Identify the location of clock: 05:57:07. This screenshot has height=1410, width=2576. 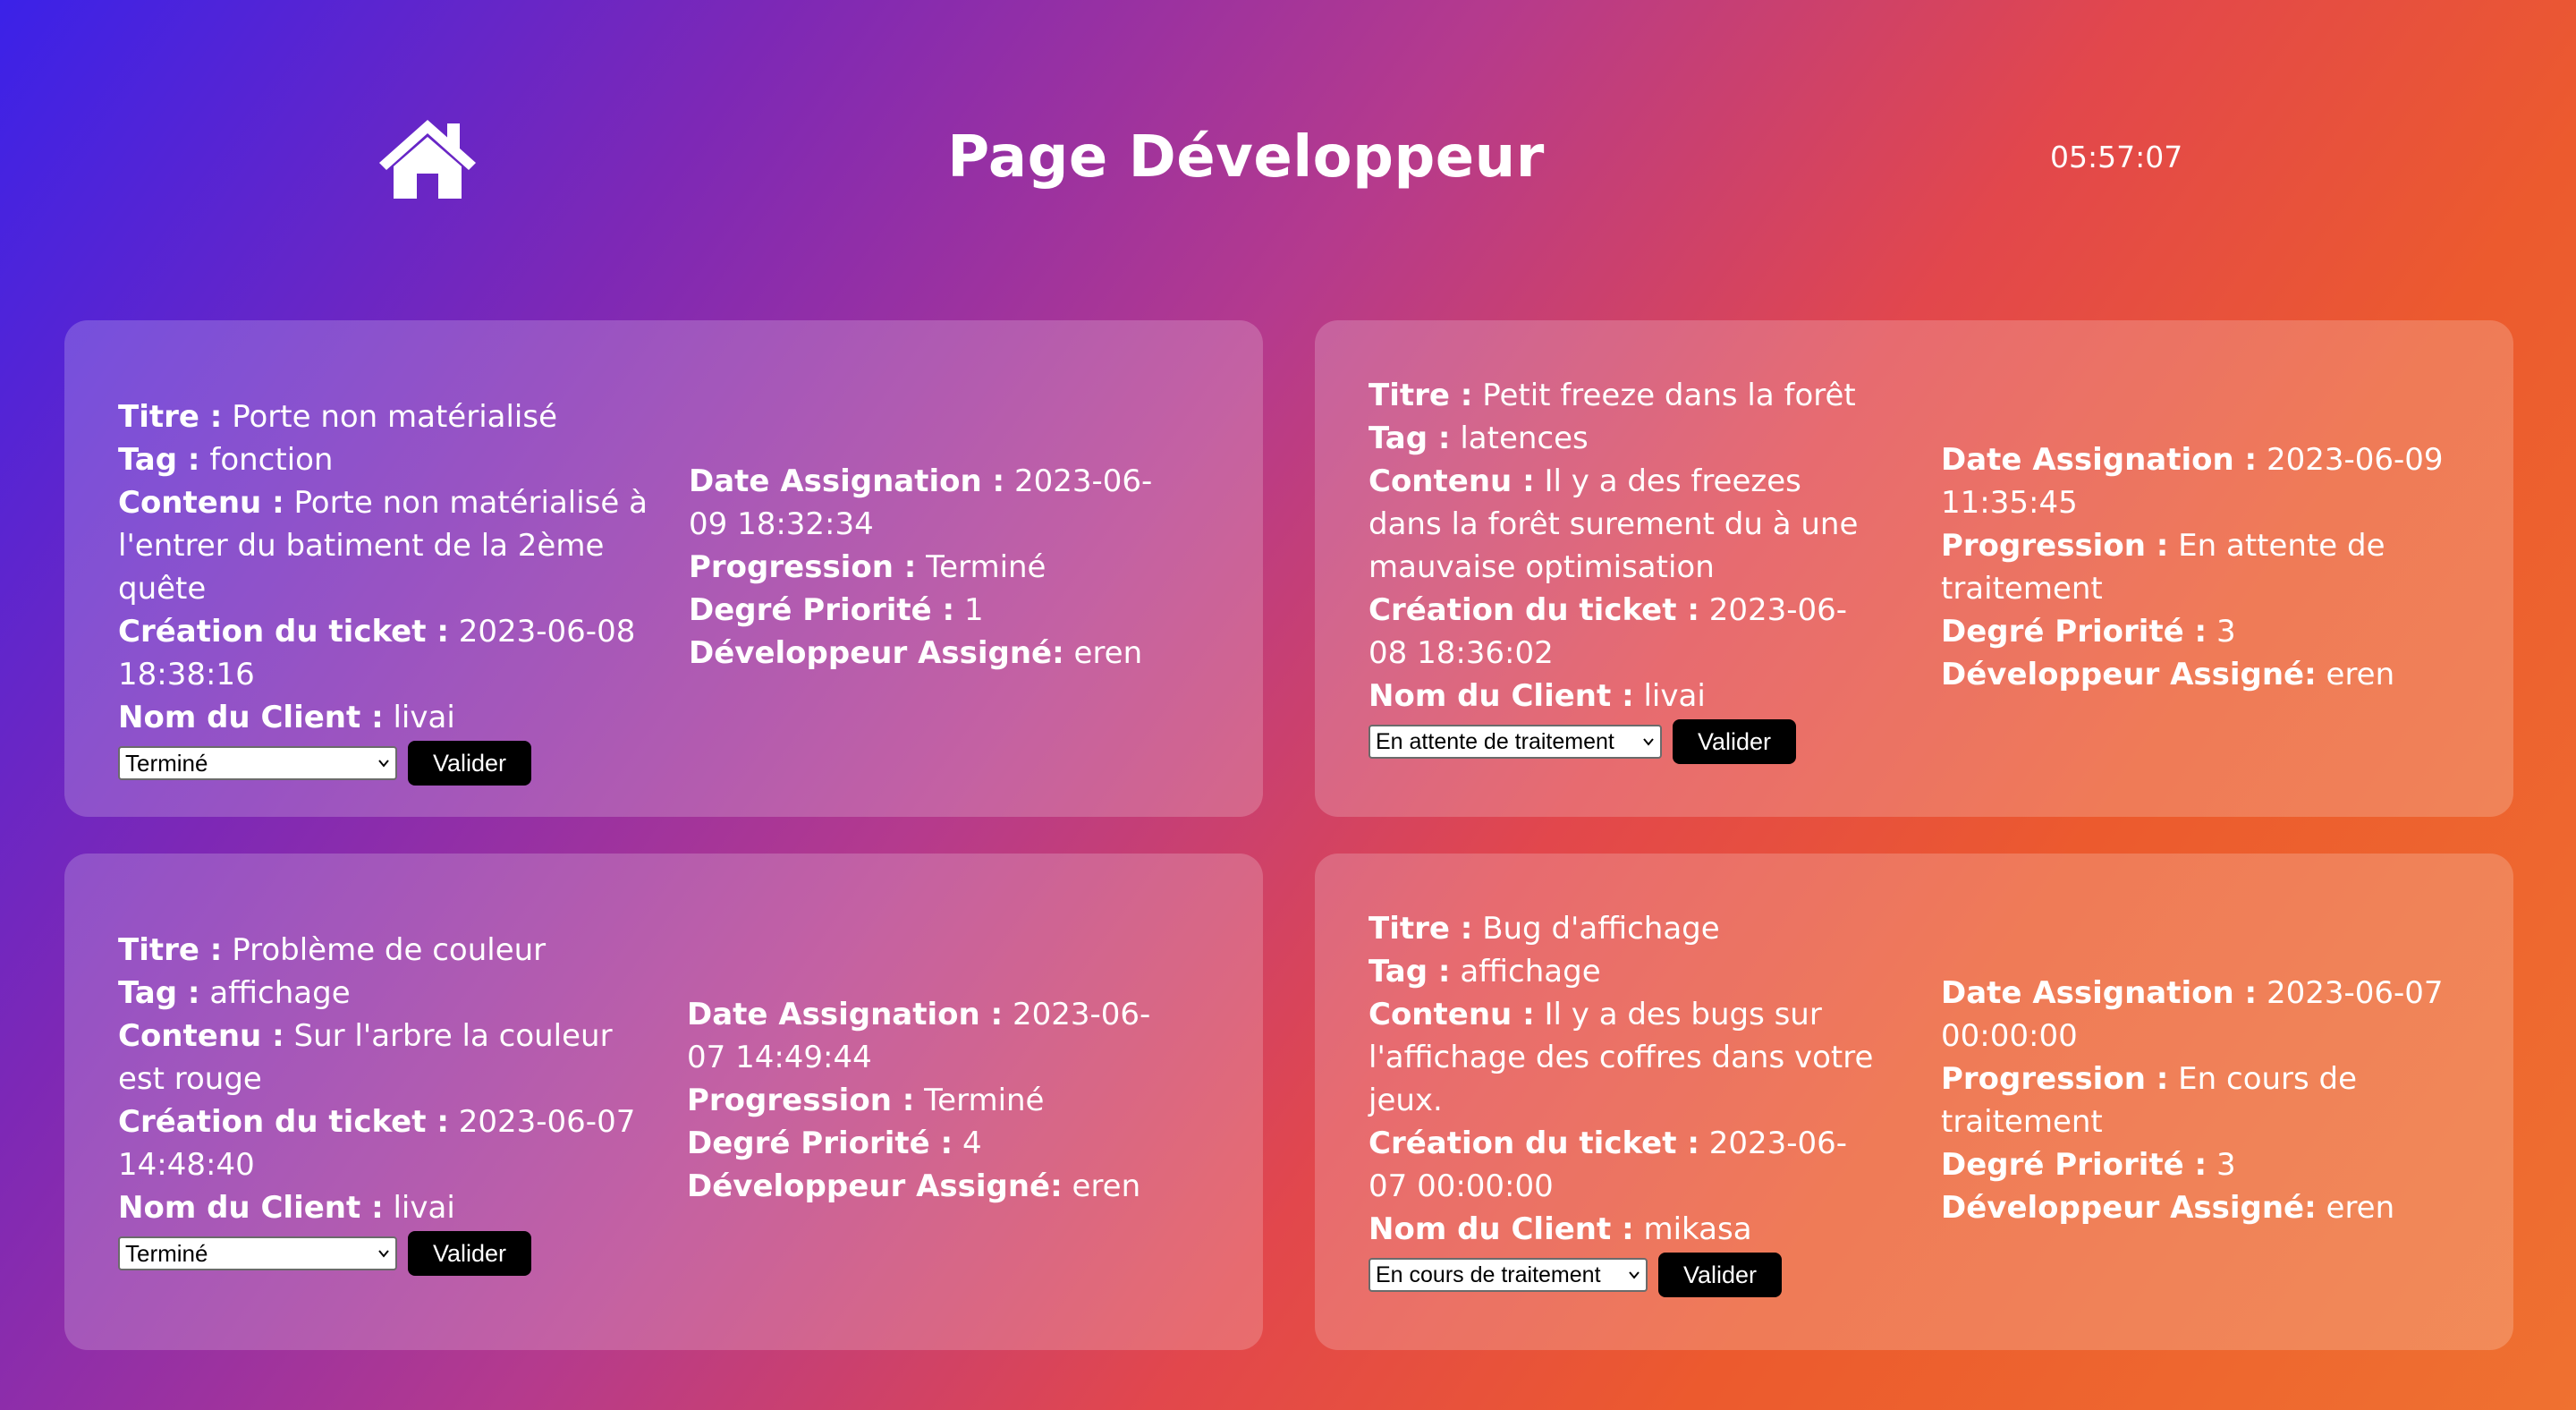
(2116, 157).